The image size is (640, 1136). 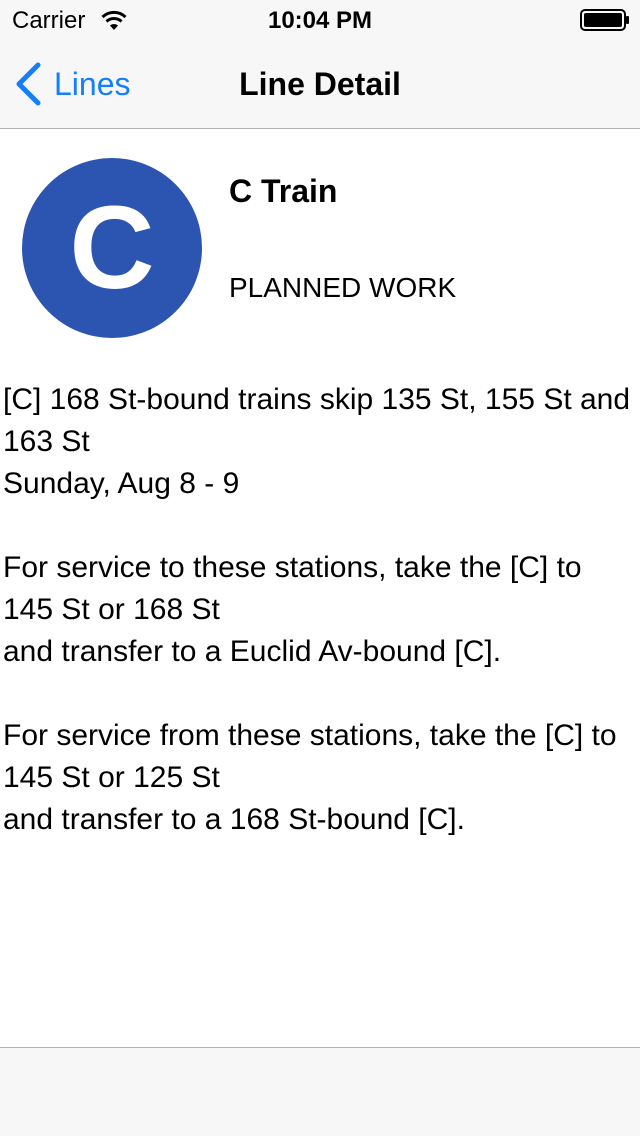 I want to click on line-bullet-letter: C, so click(x=112, y=248).